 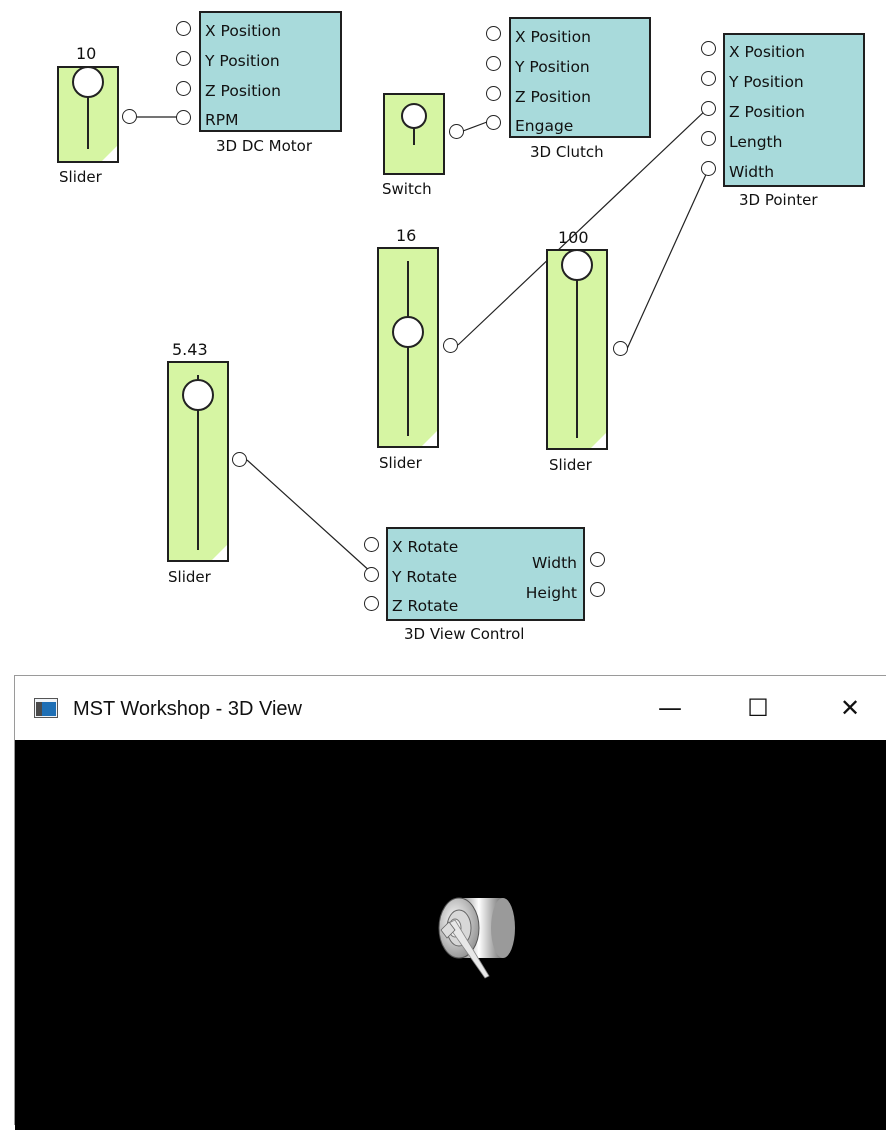 I want to click on wire-slider543-yrotate, so click(x=309, y=516).